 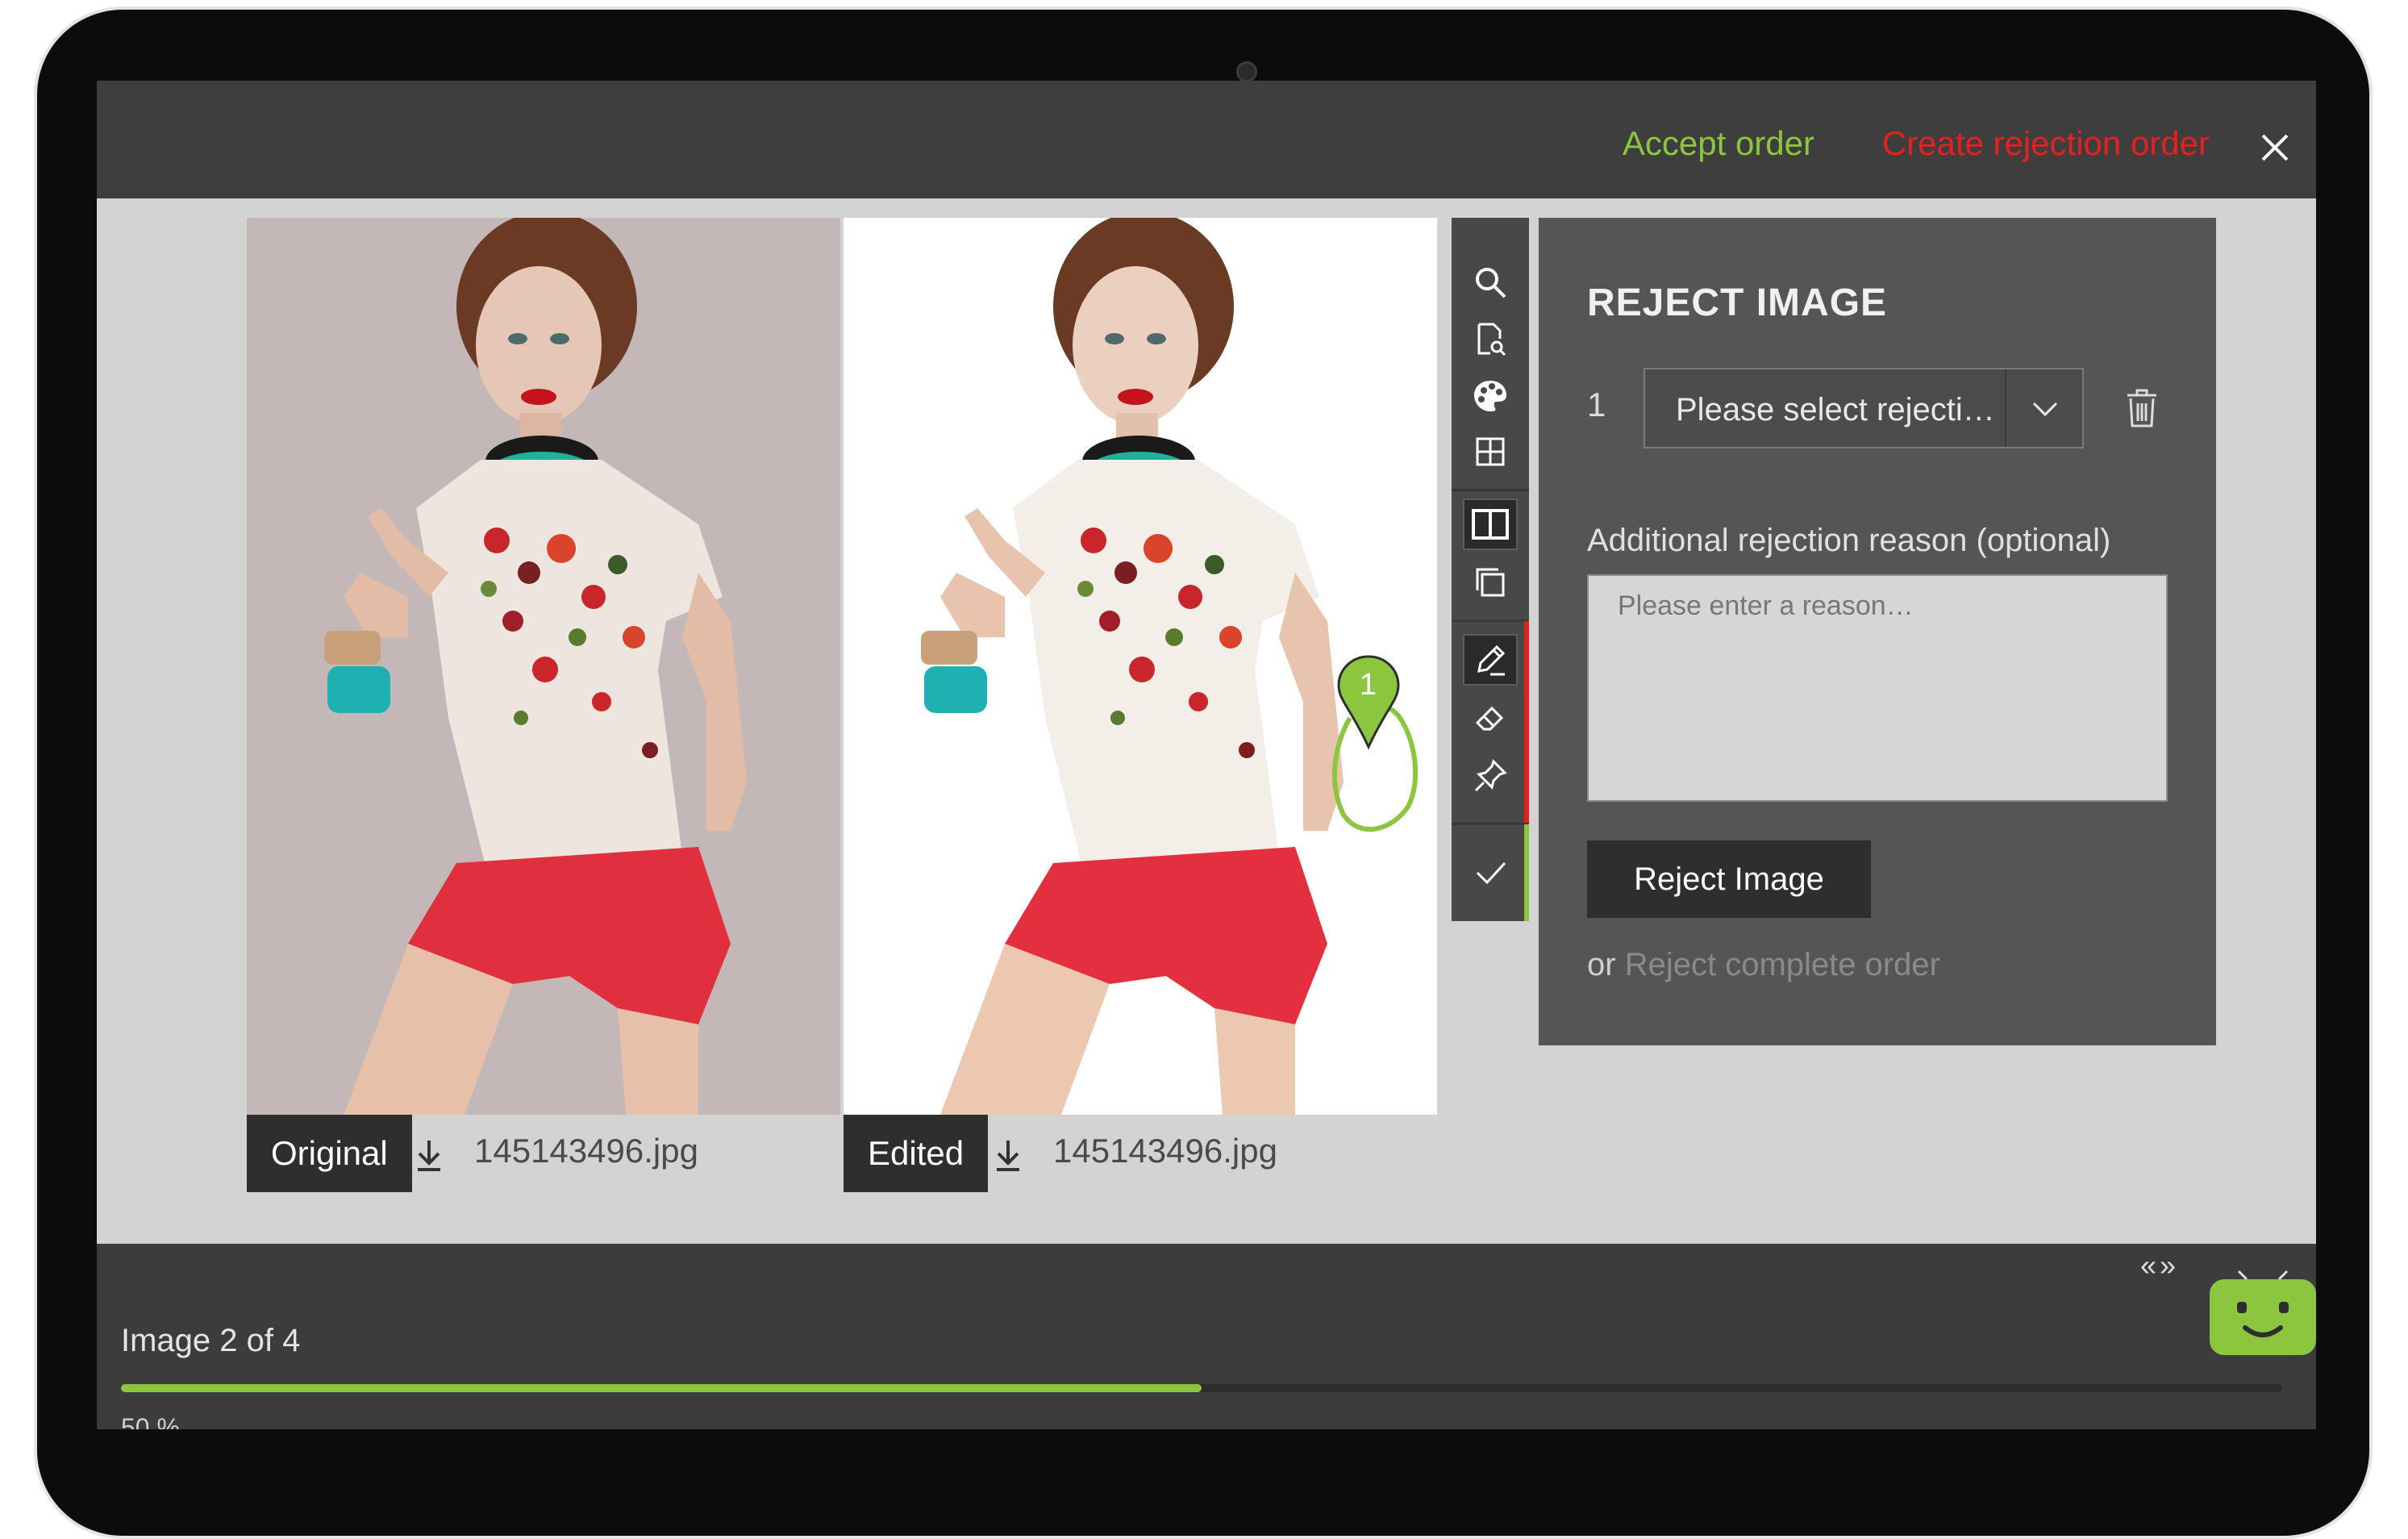 I want to click on overlay-icon, so click(x=1490, y=582).